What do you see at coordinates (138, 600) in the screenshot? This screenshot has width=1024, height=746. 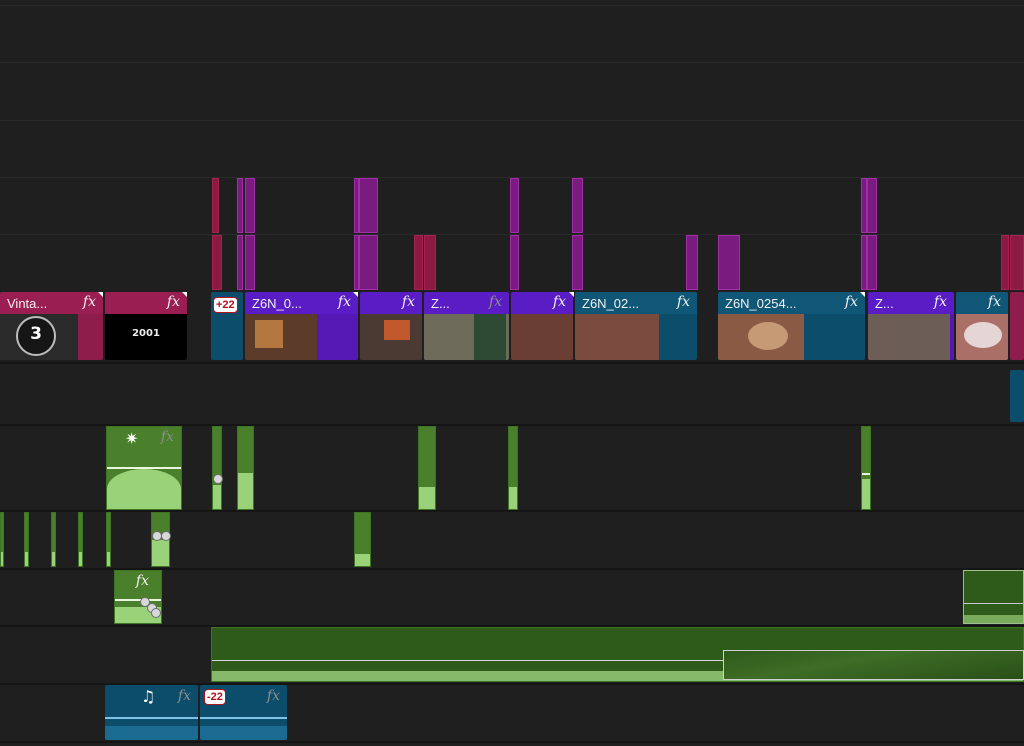 I see `volume-line` at bounding box center [138, 600].